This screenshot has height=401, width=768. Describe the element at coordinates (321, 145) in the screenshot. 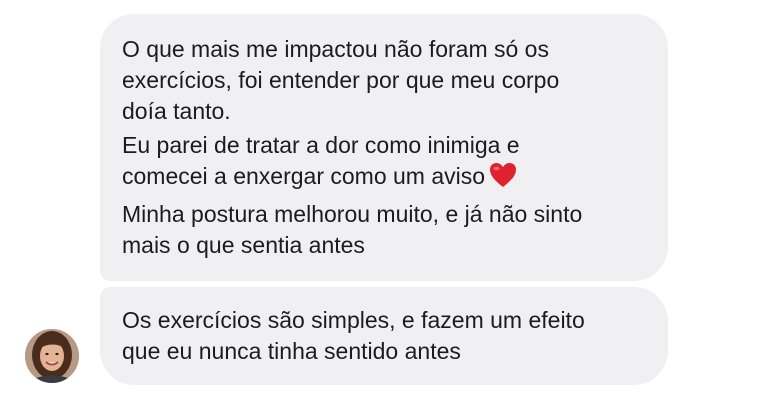

I see `message-text-line: Eu parei de tratar a dor como inimiga e` at that location.